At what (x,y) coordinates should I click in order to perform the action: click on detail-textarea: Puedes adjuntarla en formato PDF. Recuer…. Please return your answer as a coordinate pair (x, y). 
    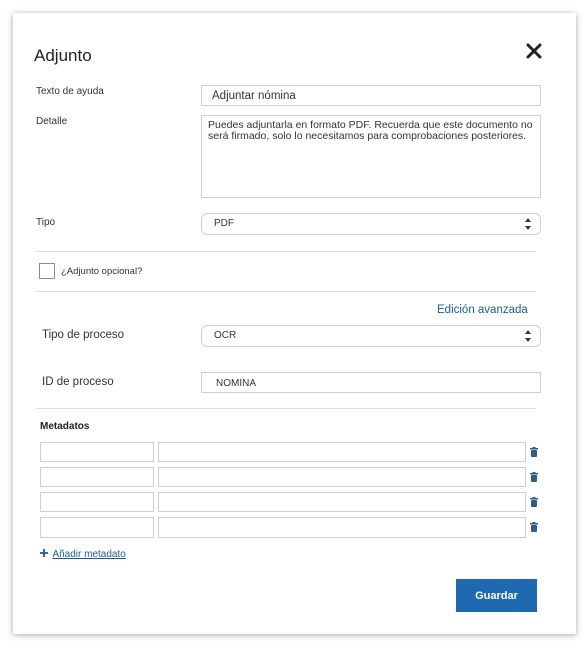
    Looking at the image, I should click on (371, 156).